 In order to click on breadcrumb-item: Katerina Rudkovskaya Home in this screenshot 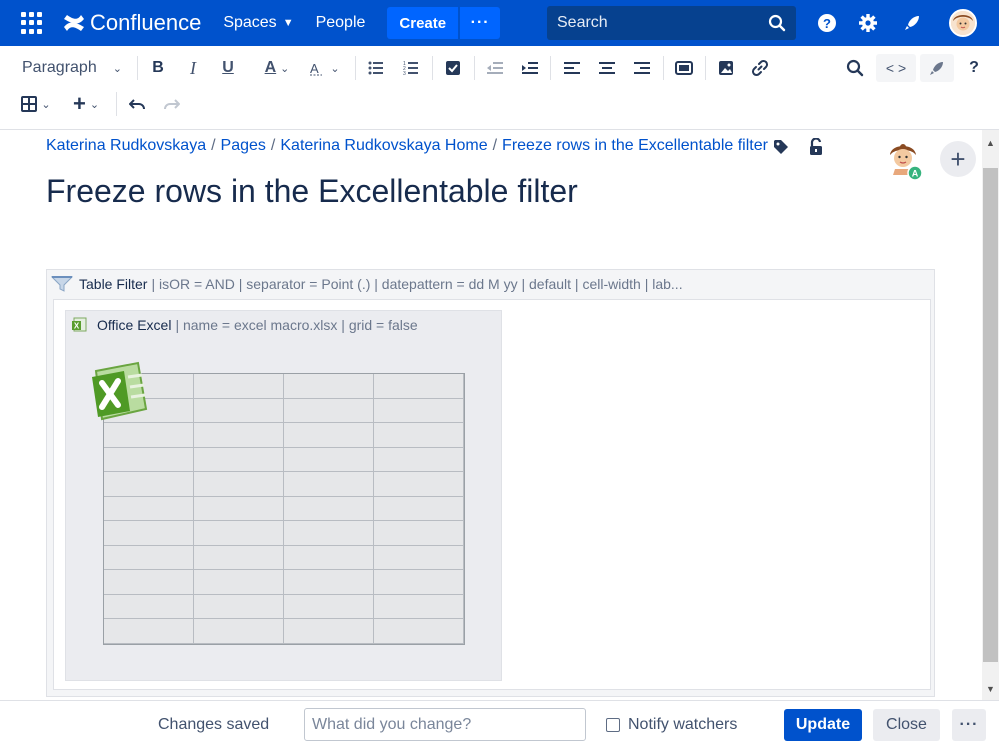, I will do `click(383, 145)`.